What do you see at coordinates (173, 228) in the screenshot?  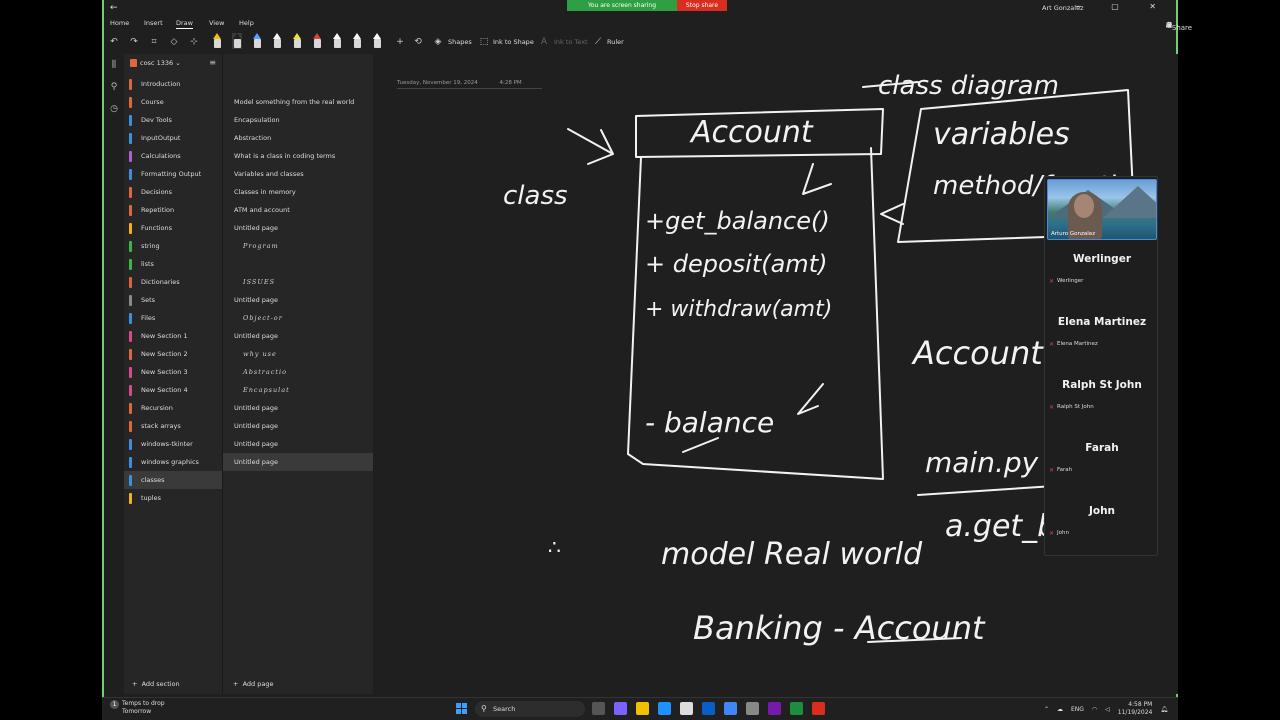 I see `section-item: Functions` at bounding box center [173, 228].